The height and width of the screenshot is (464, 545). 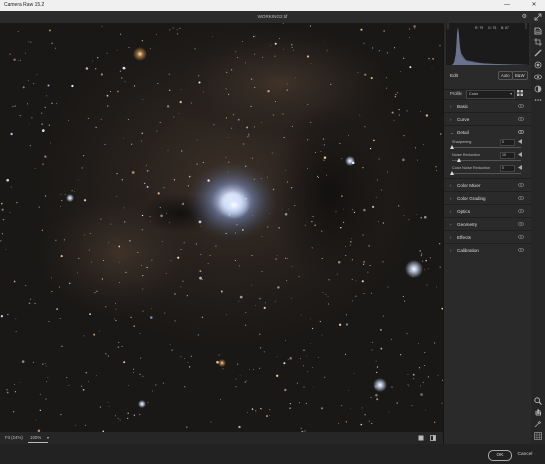 I want to click on crop-icon, so click(x=538, y=42).